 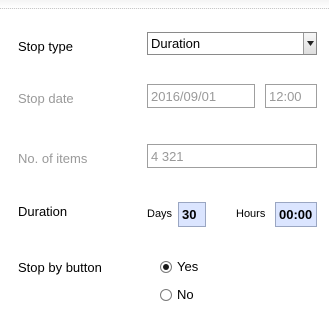 What do you see at coordinates (160, 214) in the screenshot?
I see `days-label: Days` at bounding box center [160, 214].